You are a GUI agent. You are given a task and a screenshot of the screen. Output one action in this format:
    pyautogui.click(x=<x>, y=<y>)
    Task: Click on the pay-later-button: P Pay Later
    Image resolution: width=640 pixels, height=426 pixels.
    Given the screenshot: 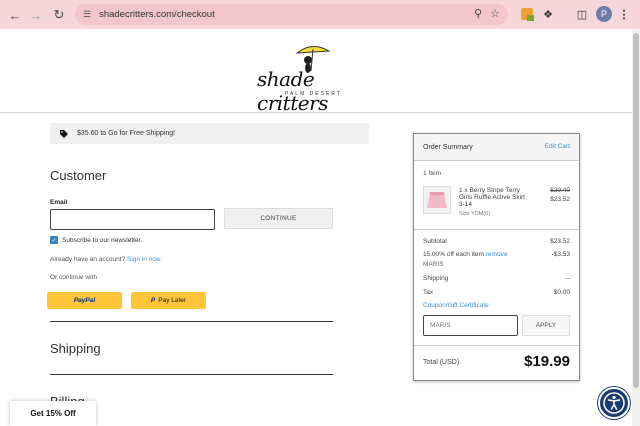 What is the action you would take?
    pyautogui.click(x=168, y=300)
    